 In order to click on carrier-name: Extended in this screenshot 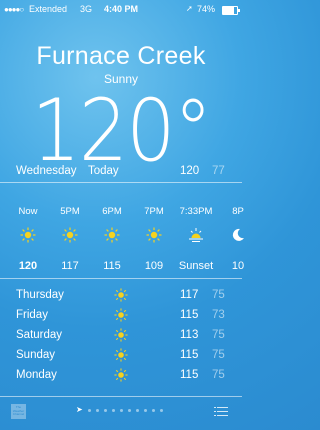, I will do `click(48, 9)`.